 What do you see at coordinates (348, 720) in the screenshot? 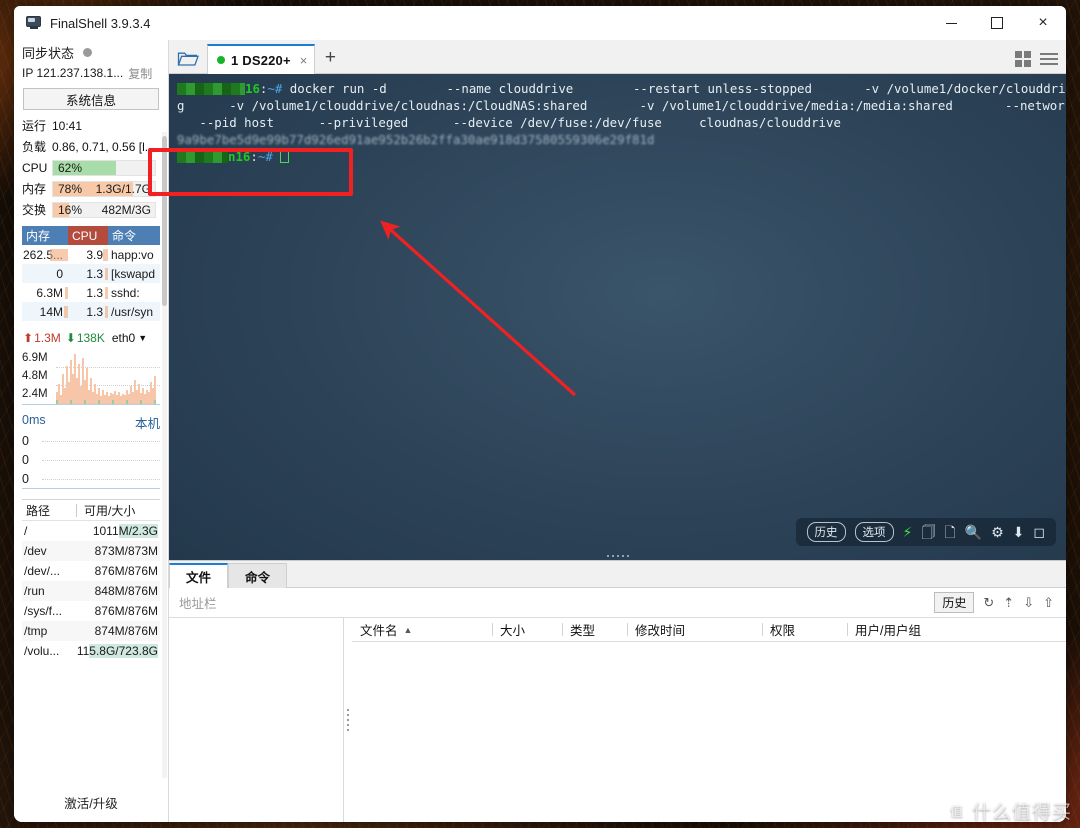
I see `file-panel-splitter` at bounding box center [348, 720].